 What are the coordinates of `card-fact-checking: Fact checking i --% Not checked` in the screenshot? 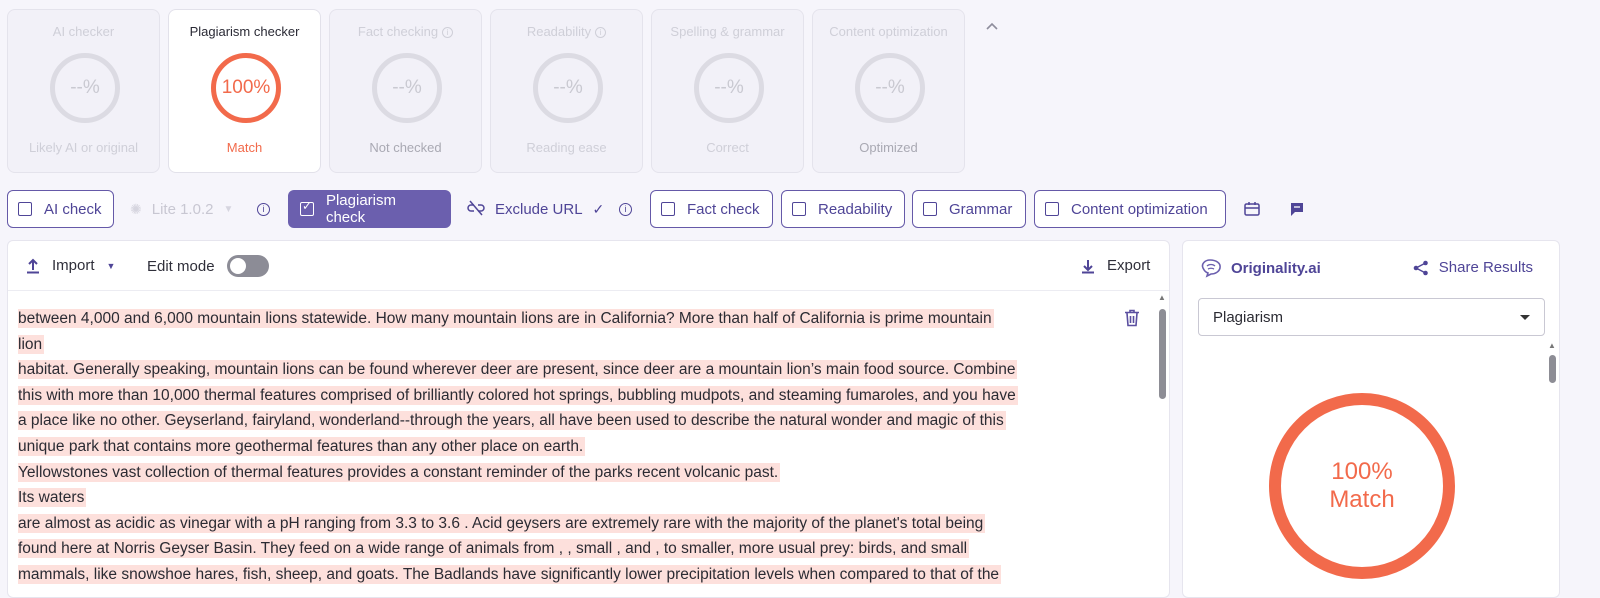 It's located at (405, 91).